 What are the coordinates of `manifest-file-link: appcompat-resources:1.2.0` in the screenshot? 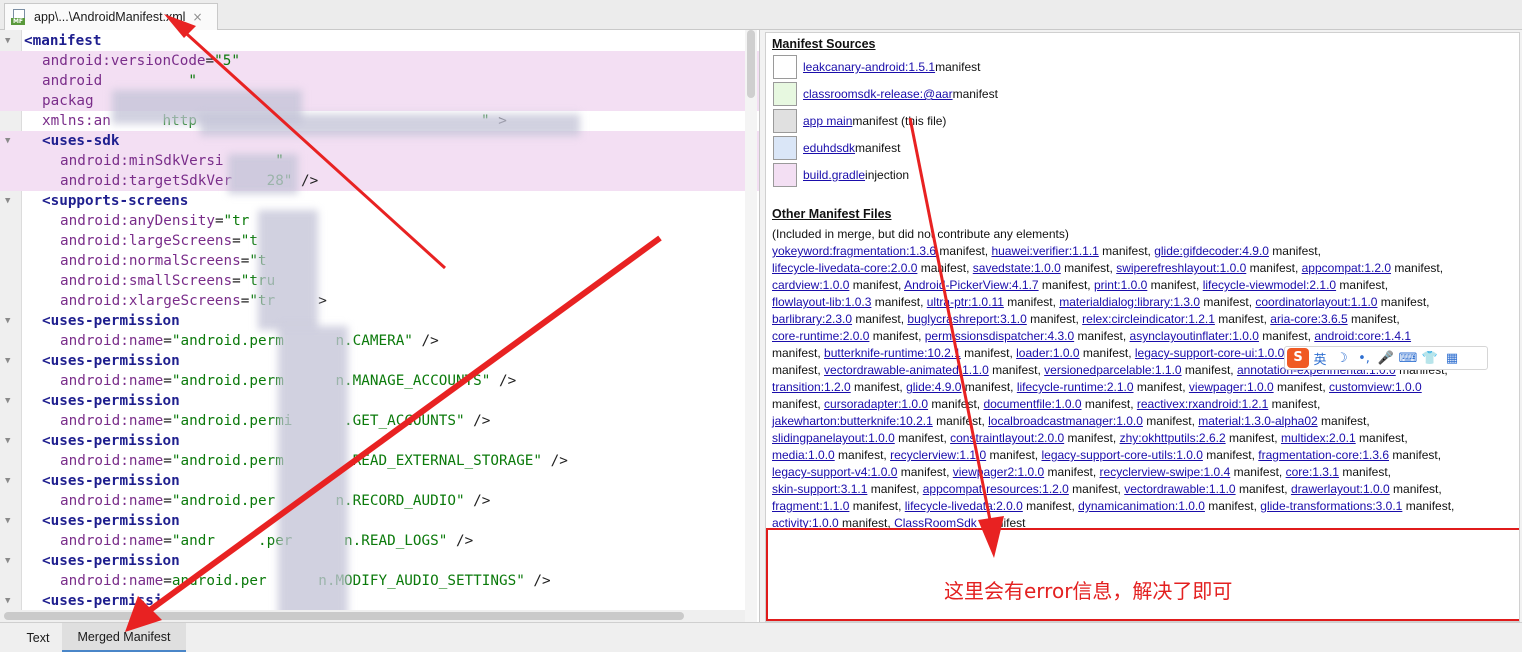 It's located at (996, 489).